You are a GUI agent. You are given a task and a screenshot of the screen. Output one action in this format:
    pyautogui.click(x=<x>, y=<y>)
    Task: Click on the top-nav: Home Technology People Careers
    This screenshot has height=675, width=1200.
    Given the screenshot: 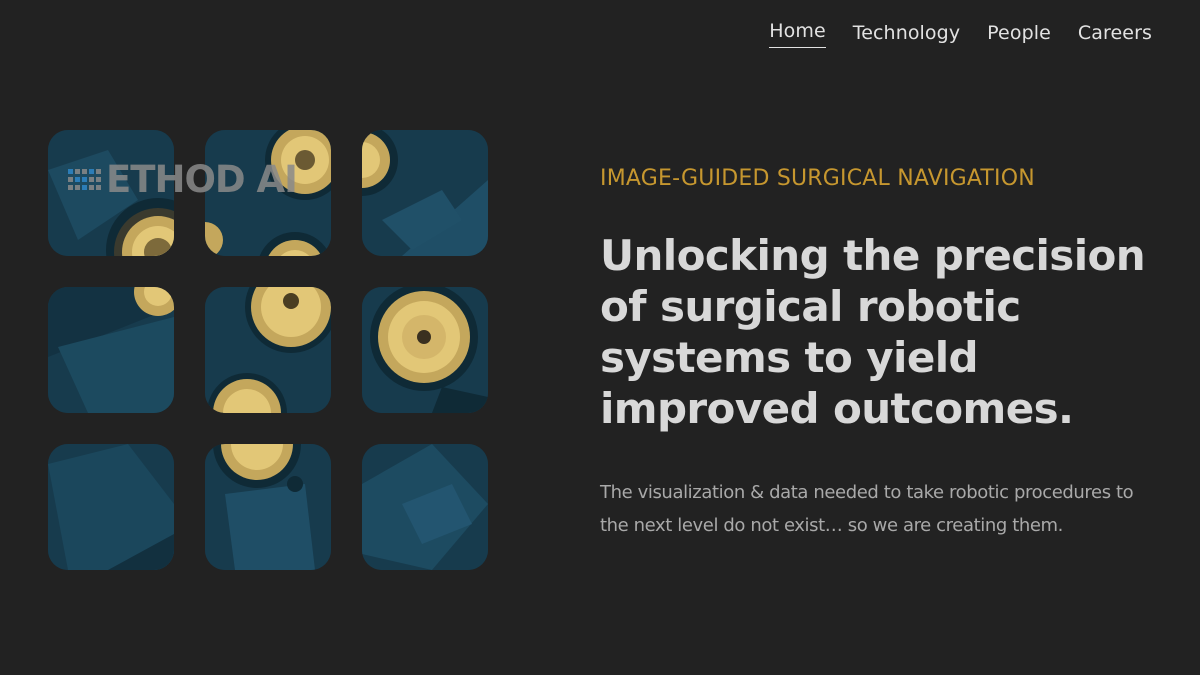 What is the action you would take?
    pyautogui.click(x=960, y=33)
    